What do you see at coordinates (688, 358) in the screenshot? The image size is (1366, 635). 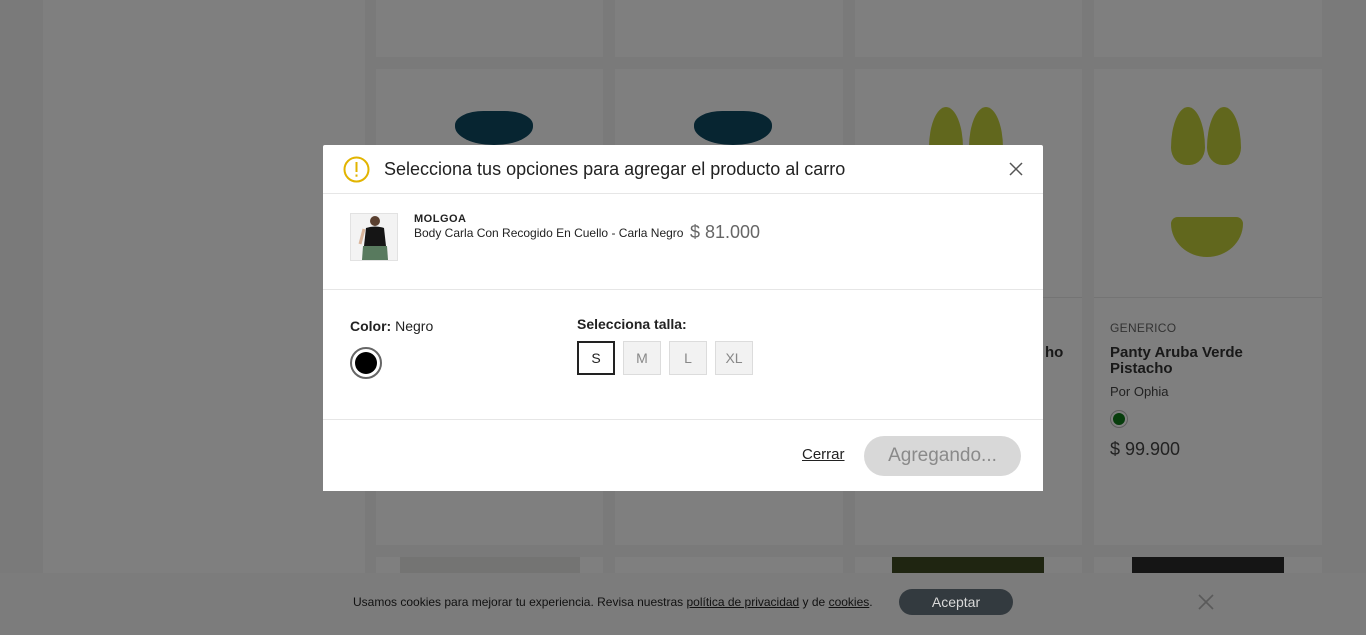 I see `size-option-l: L` at bounding box center [688, 358].